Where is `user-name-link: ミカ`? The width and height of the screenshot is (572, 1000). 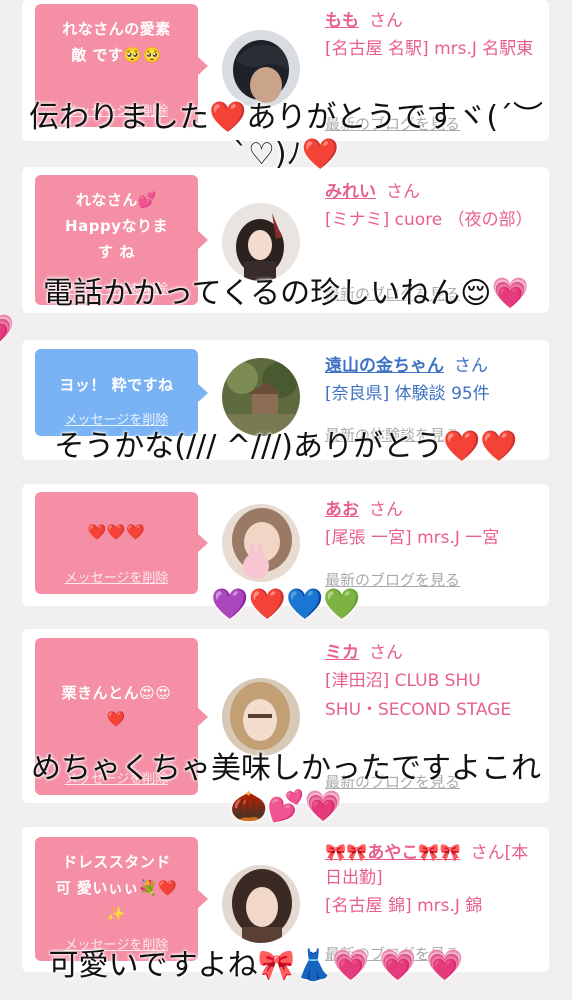 user-name-link: ミカ is located at coordinates (342, 653).